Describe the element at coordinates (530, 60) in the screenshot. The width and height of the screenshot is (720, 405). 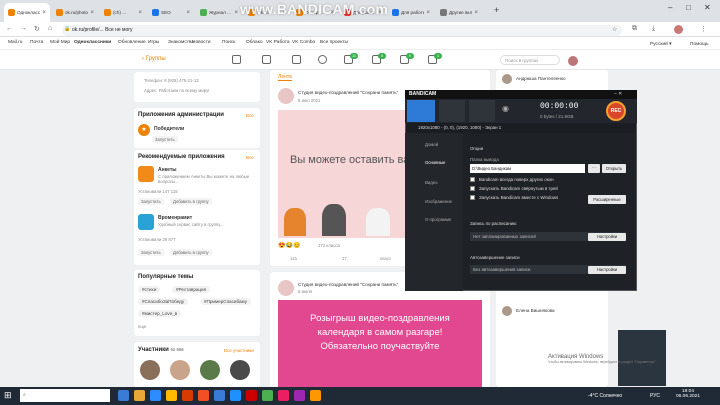
I see `search-input: Поиск в группах` at that location.